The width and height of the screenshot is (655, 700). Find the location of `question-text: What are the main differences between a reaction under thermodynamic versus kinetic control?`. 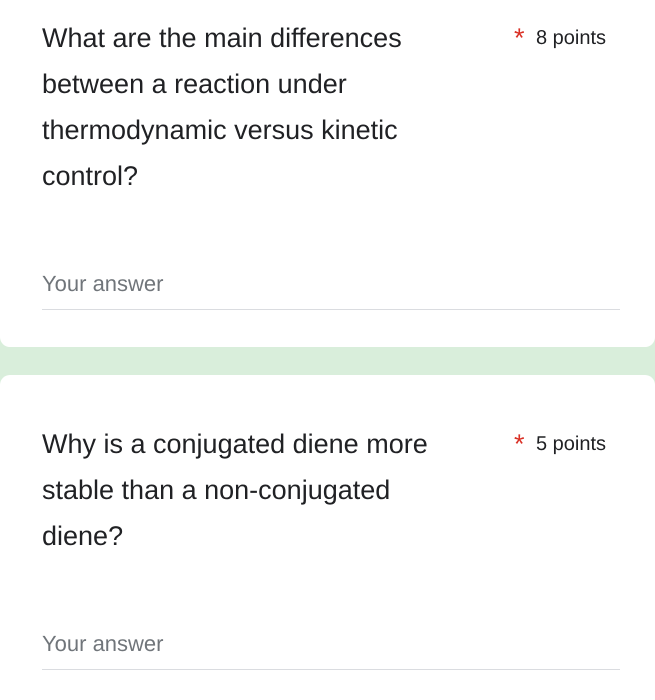

question-text: What are the main differences between a reaction under thermodynamic versus kinetic control? is located at coordinates (222, 107).